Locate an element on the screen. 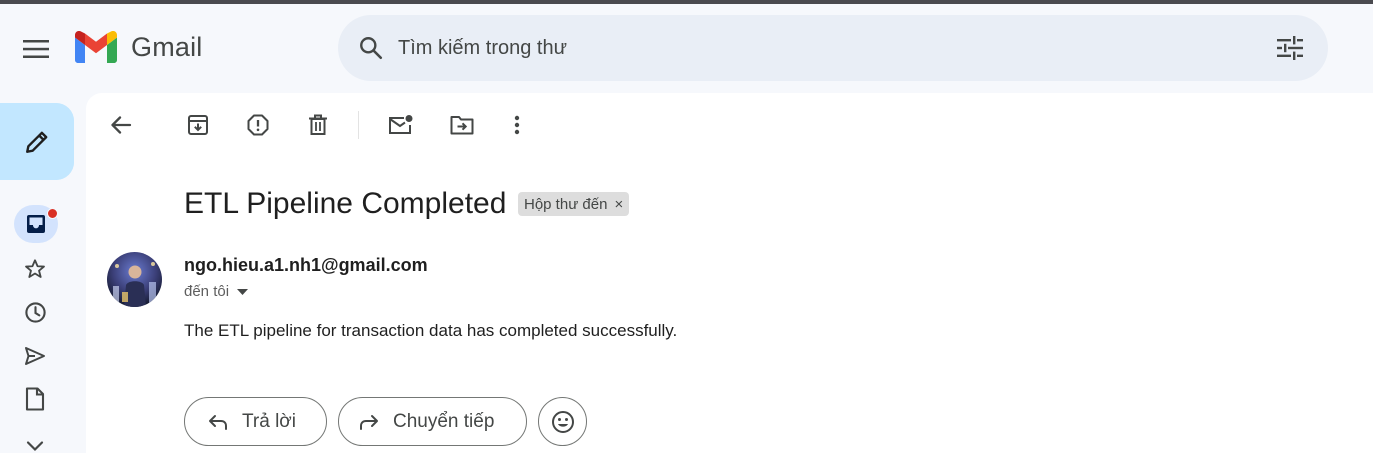  search-options-button is located at coordinates (1290, 48).